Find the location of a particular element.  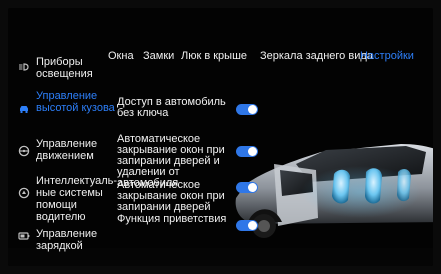

sidebar-item-label: Приборы освещения is located at coordinates (64, 68).